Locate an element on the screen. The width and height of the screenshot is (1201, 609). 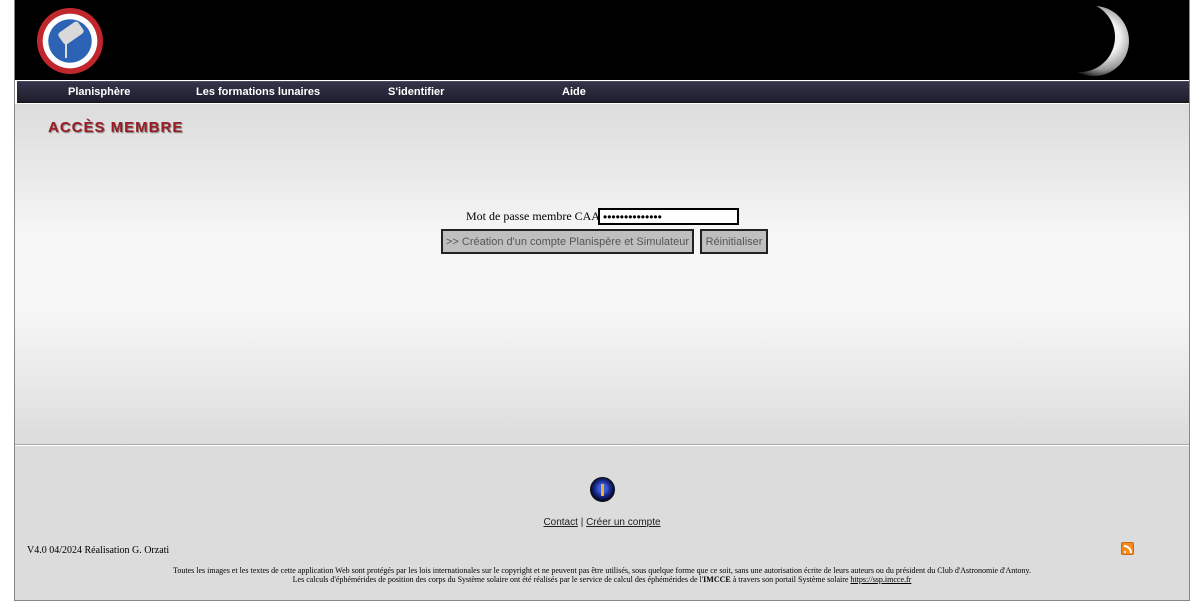
reset-button: Réinitialiser is located at coordinates (734, 241).